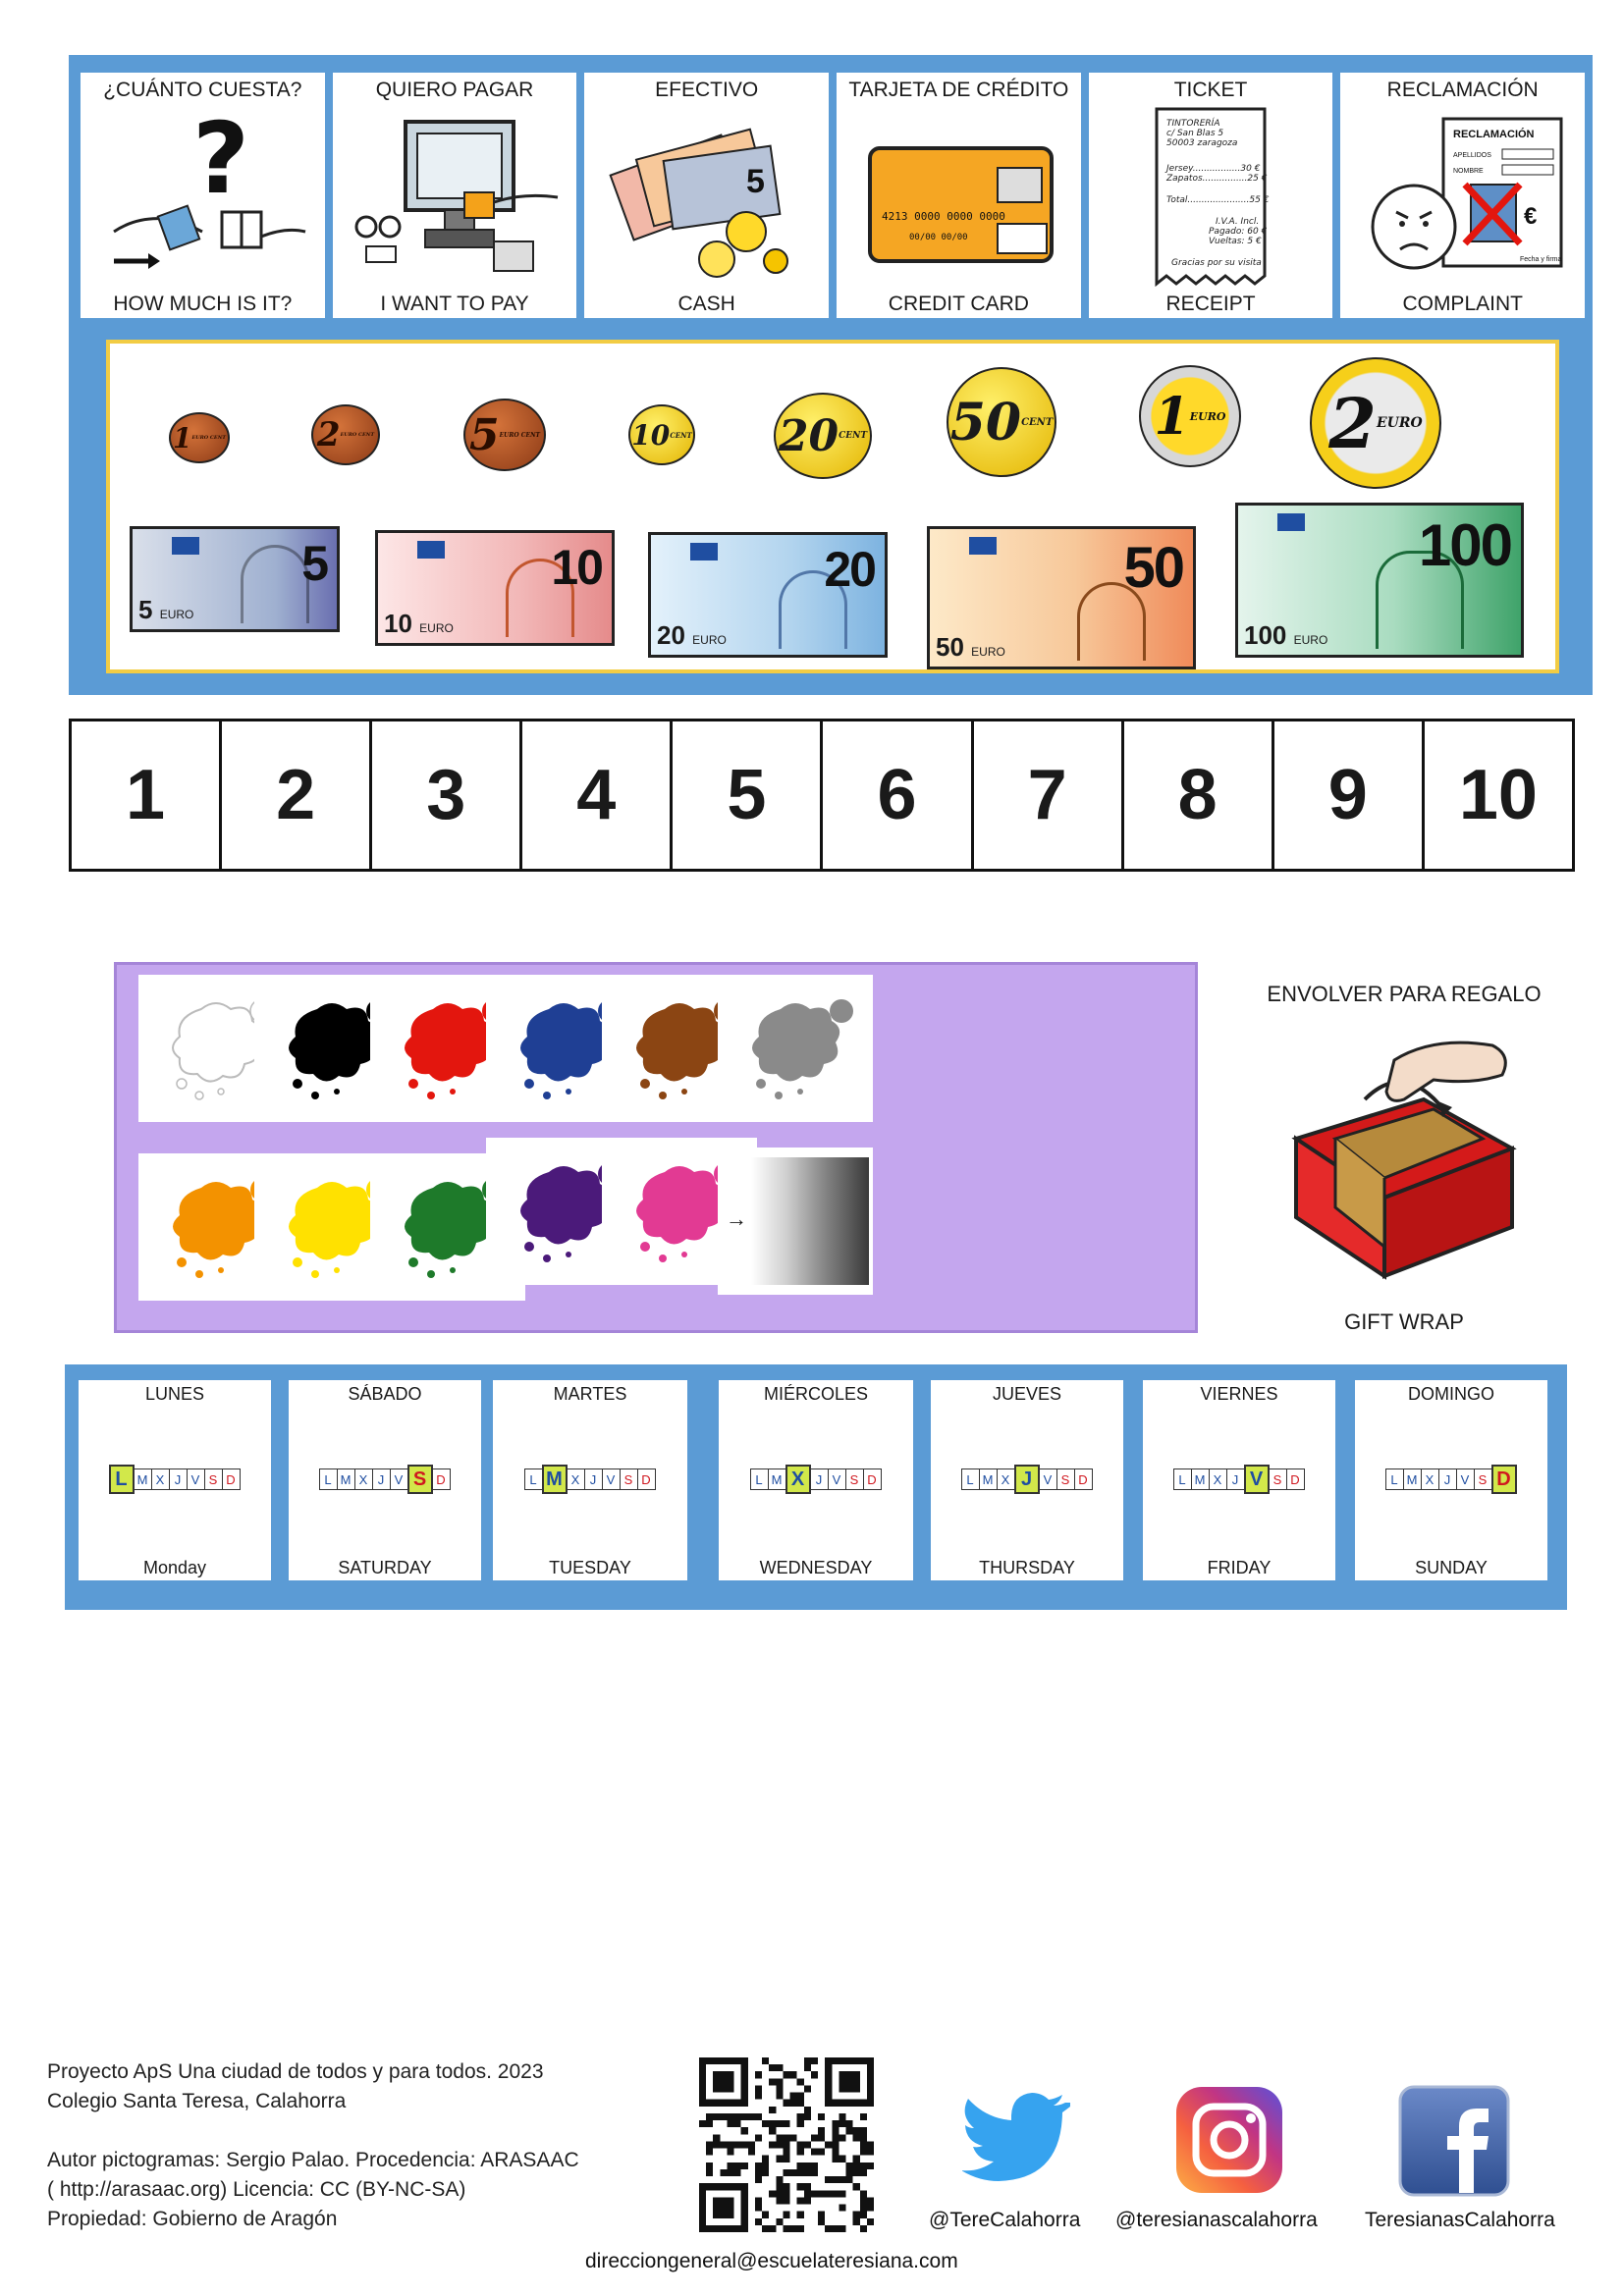 The image size is (1624, 2296). What do you see at coordinates (736, 1218) in the screenshot?
I see `arrow-right-icon: →` at bounding box center [736, 1218].